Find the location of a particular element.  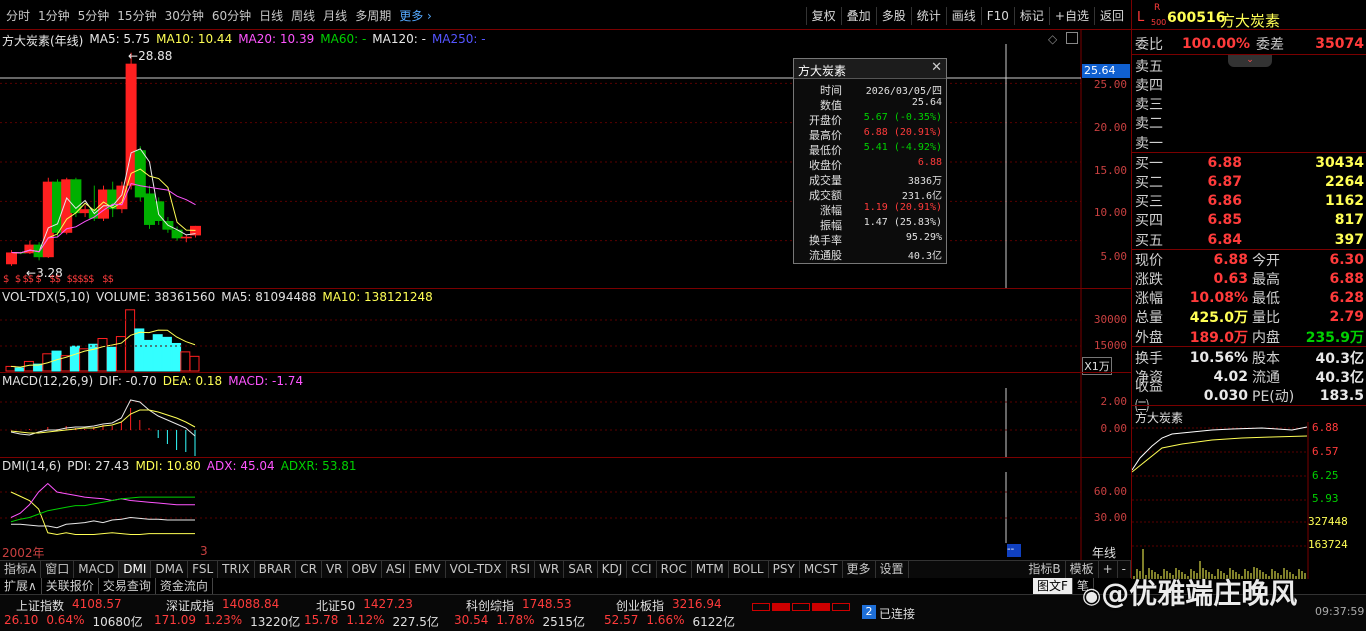

overlay-button: 叠加 is located at coordinates (858, 16).